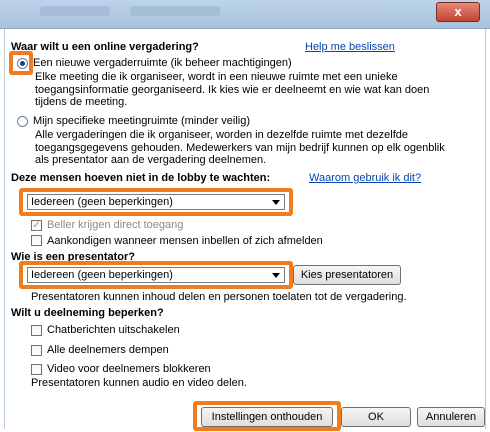  I want to click on help-decide-link: Help me beslissen, so click(350, 47).